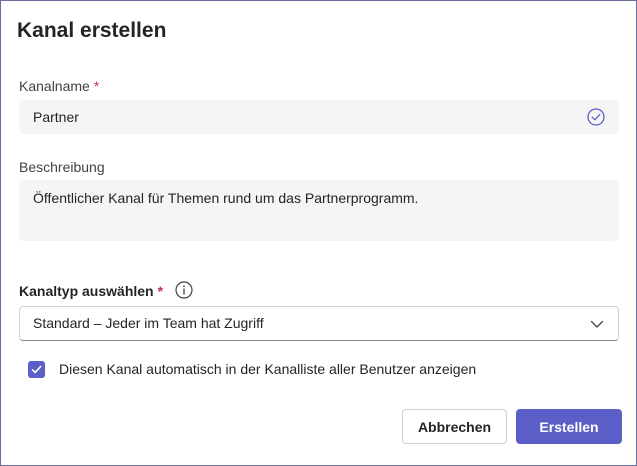  I want to click on channel-type-select: Standard – Jeder im Team hat Zugriff, so click(319, 323).